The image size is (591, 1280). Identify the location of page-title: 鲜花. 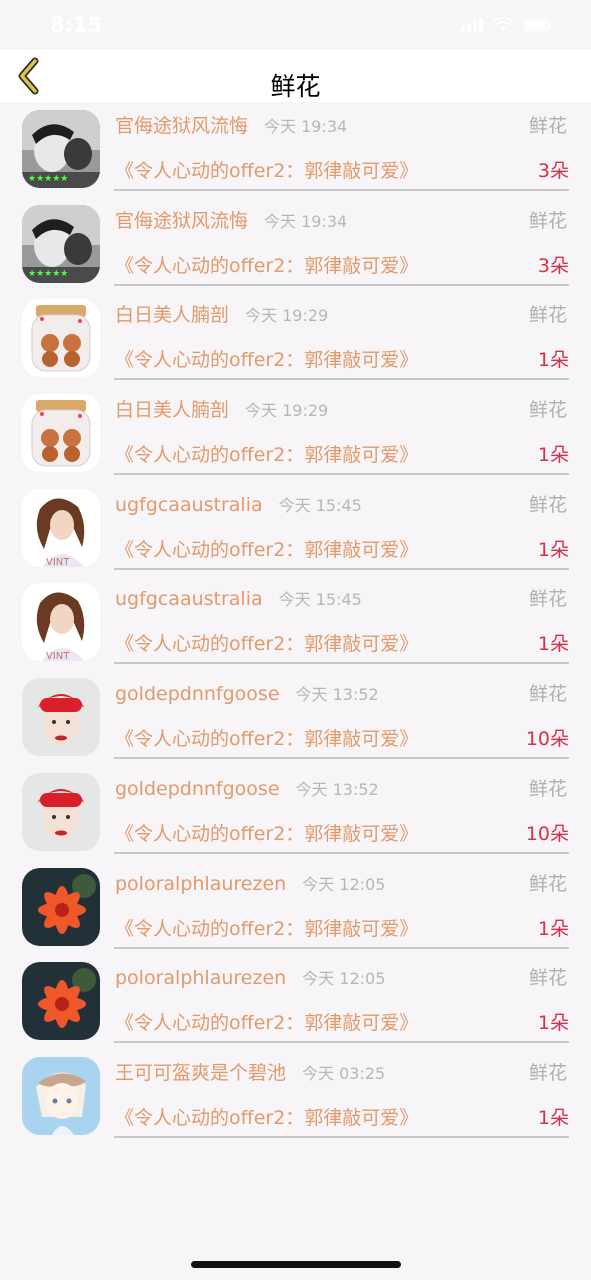
(295, 86).